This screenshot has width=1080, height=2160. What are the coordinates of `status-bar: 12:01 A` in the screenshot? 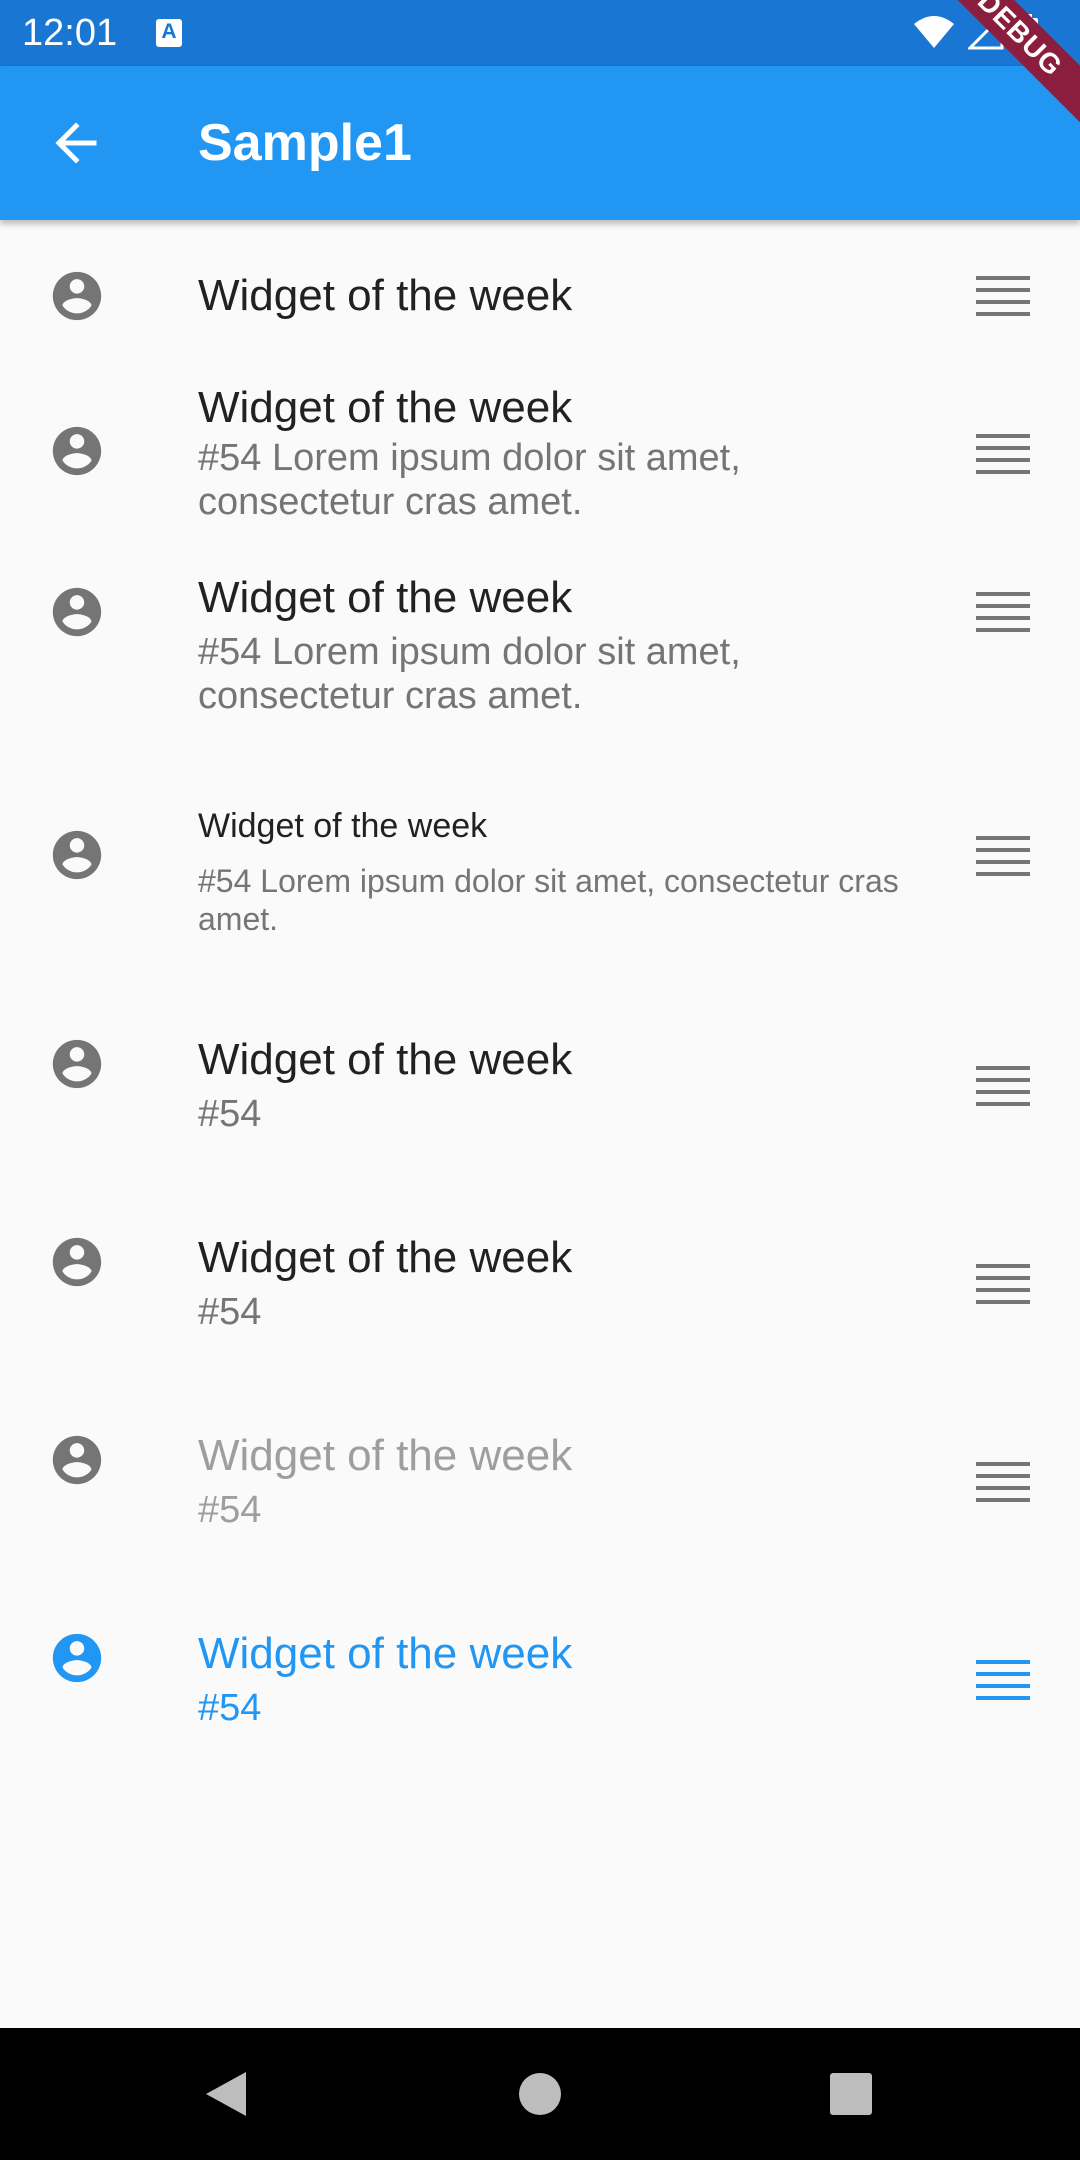 It's located at (540, 33).